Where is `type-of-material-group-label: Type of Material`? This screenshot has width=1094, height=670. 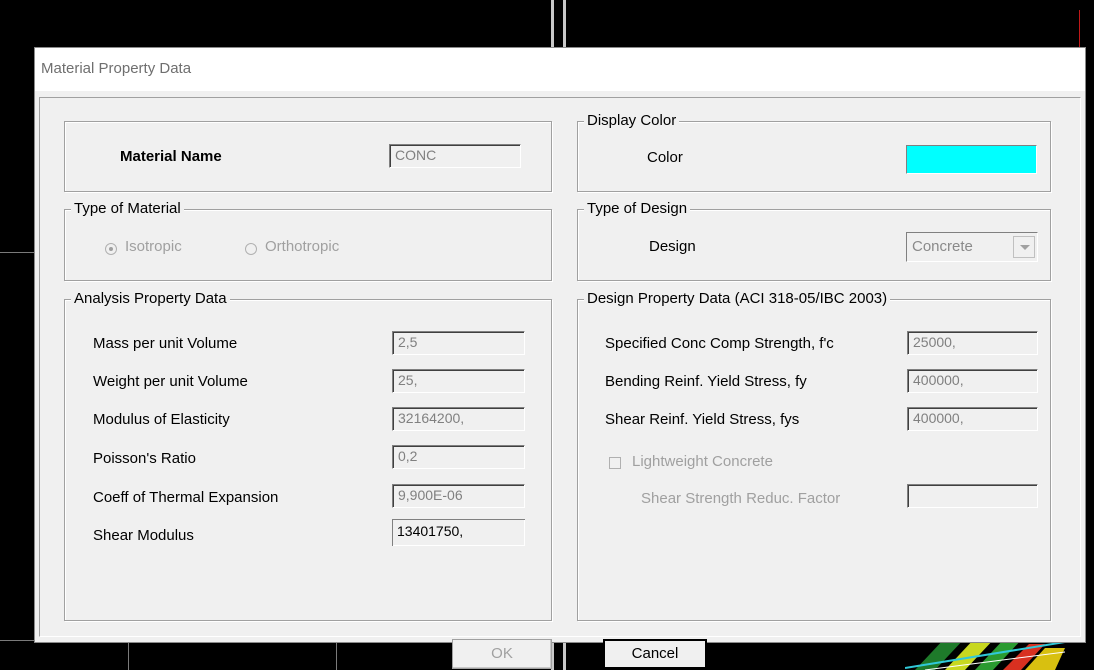 type-of-material-group-label: Type of Material is located at coordinates (127, 208).